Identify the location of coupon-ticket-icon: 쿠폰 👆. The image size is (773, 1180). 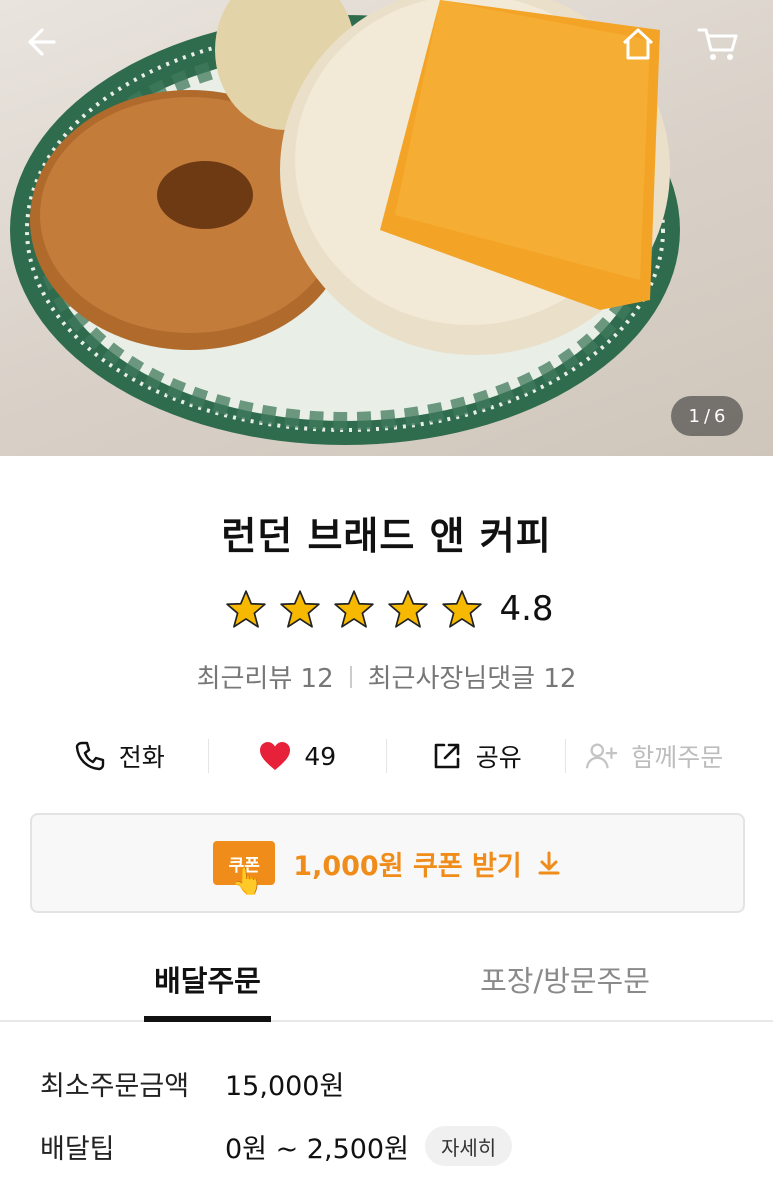
(244, 868).